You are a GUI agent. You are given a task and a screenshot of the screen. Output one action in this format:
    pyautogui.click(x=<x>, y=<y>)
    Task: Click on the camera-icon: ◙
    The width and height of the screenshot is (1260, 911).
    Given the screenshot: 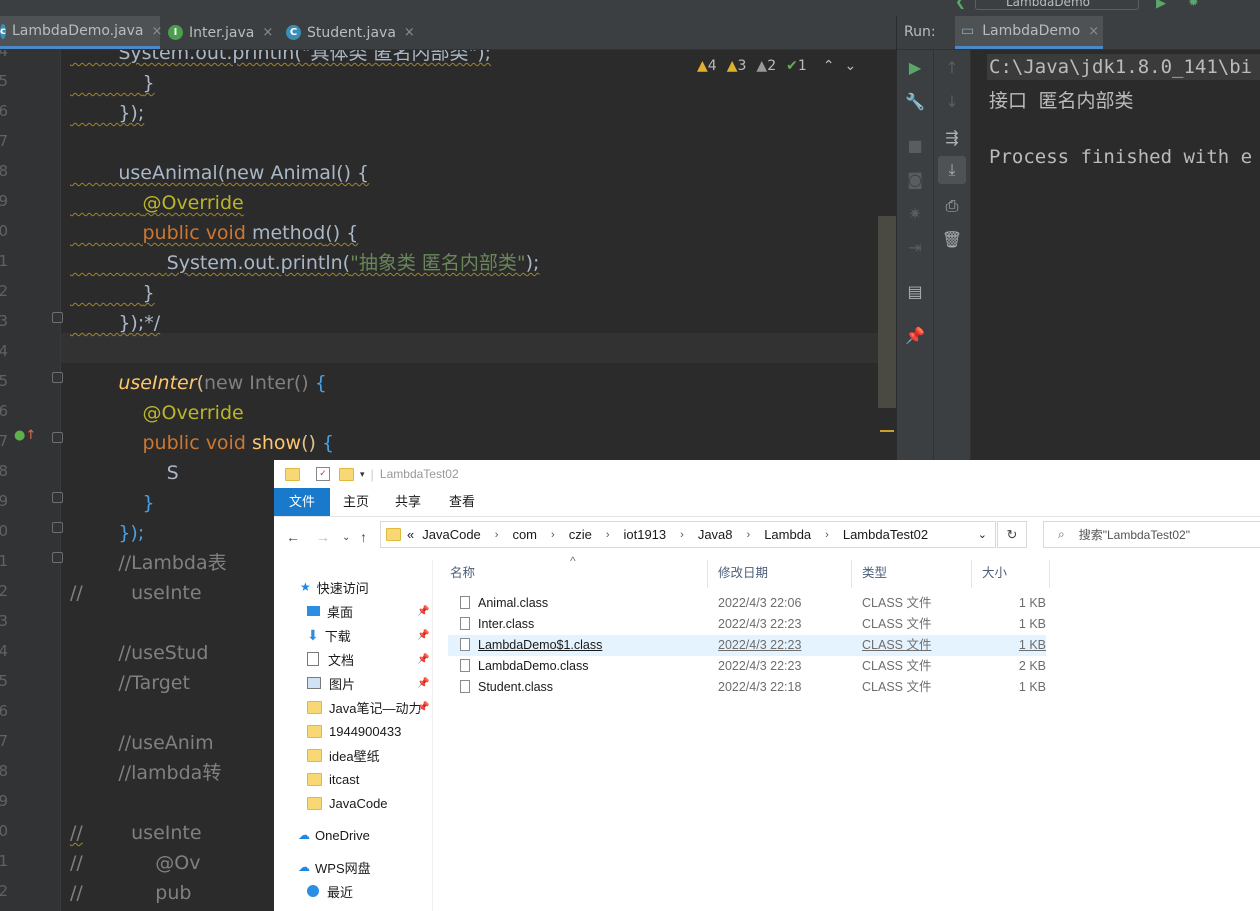 What is the action you would take?
    pyautogui.click(x=915, y=179)
    